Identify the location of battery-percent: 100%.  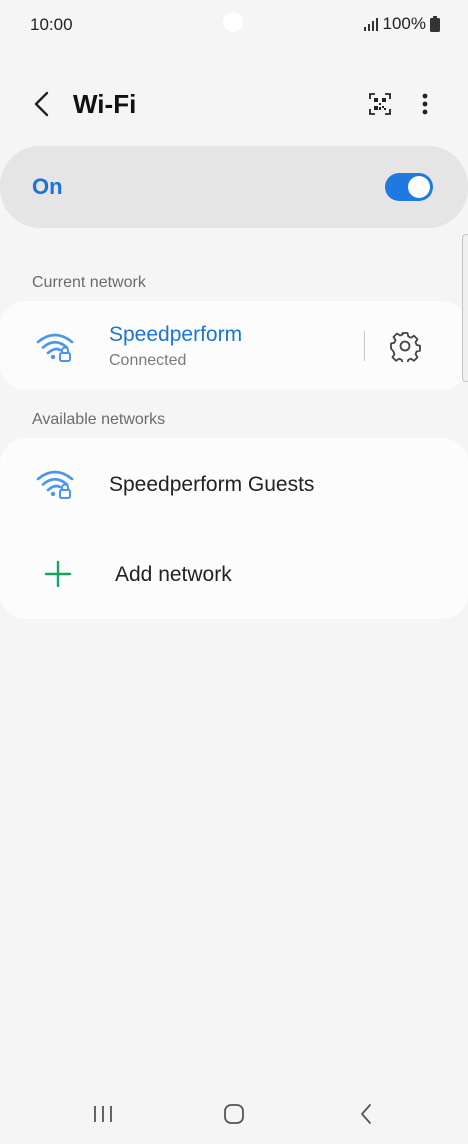
(404, 23).